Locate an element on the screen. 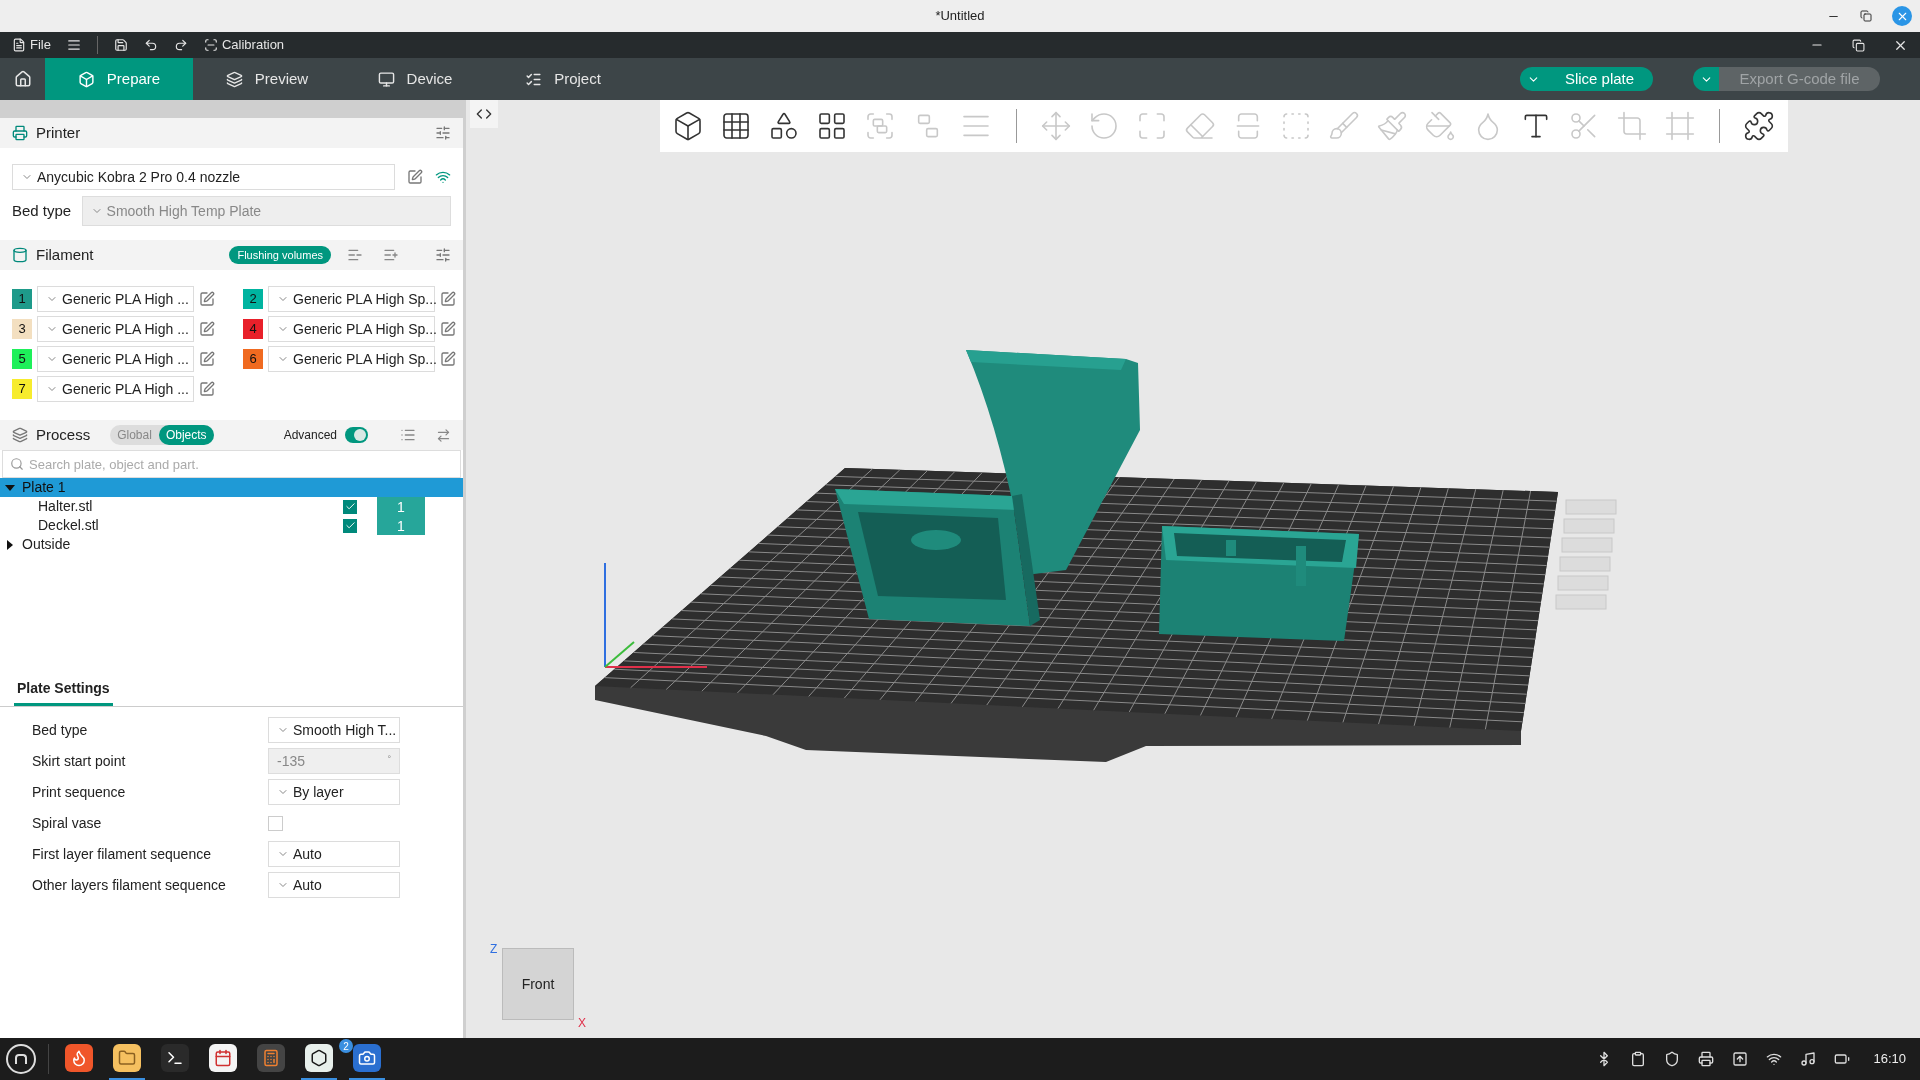 The height and width of the screenshot is (1080, 1920). slot-number: 7 is located at coordinates (22, 389).